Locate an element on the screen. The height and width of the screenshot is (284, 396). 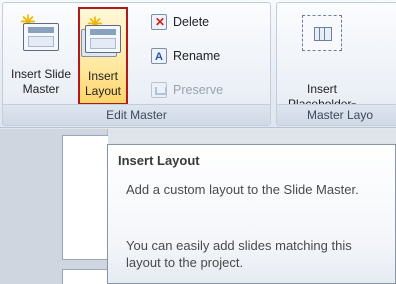
master-layout-group: Insert Placeholder▾ Master Layo is located at coordinates (336, 64).